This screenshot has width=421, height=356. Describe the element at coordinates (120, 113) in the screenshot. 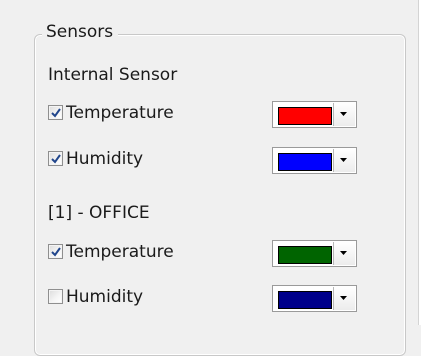

I see `internal-temperature-label: Temperature` at that location.